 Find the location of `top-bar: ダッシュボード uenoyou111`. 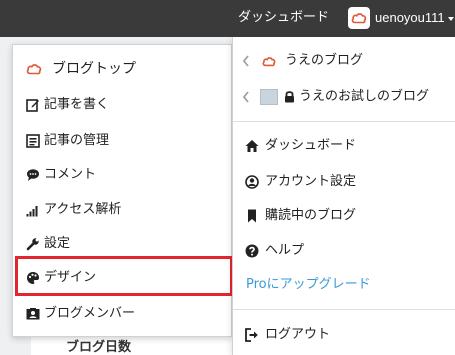

top-bar: ダッシュボード uenoyou111 is located at coordinates (227, 18).